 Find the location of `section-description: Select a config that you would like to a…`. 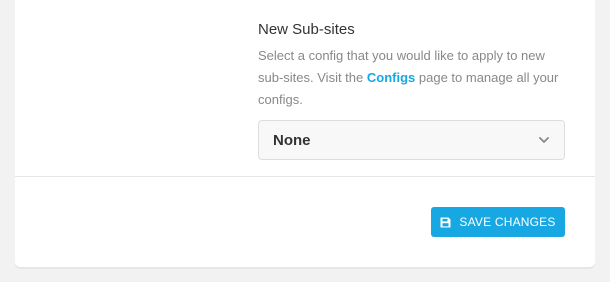

section-description: Select a config that you would like to a… is located at coordinates (413, 78).